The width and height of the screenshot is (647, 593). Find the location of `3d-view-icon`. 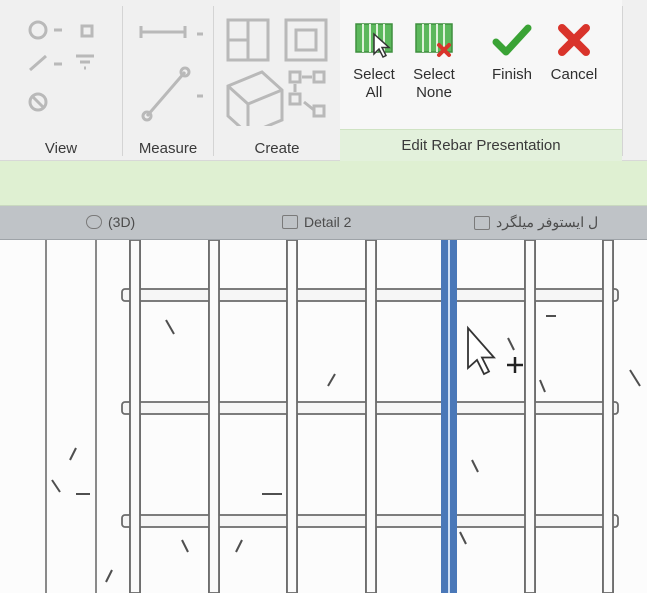

3d-view-icon is located at coordinates (94, 222).